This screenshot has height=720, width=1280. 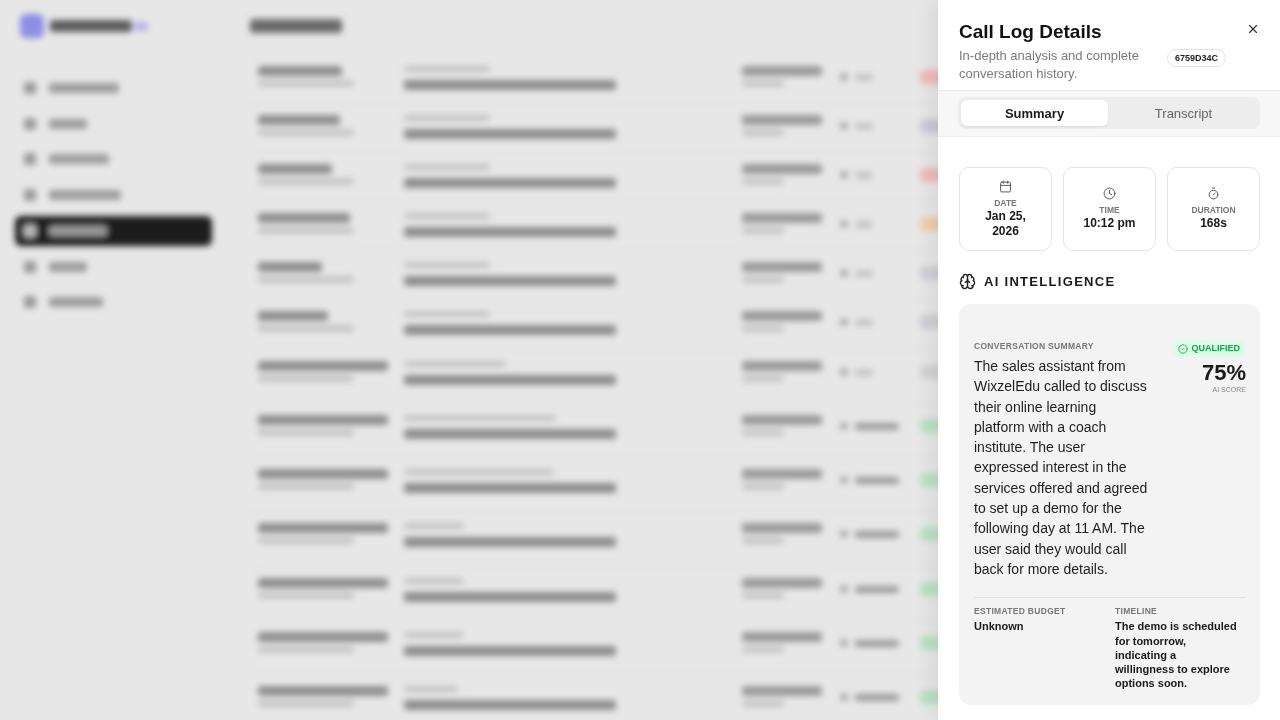 I want to click on status-label: QUALIFIED, so click(x=1215, y=348).